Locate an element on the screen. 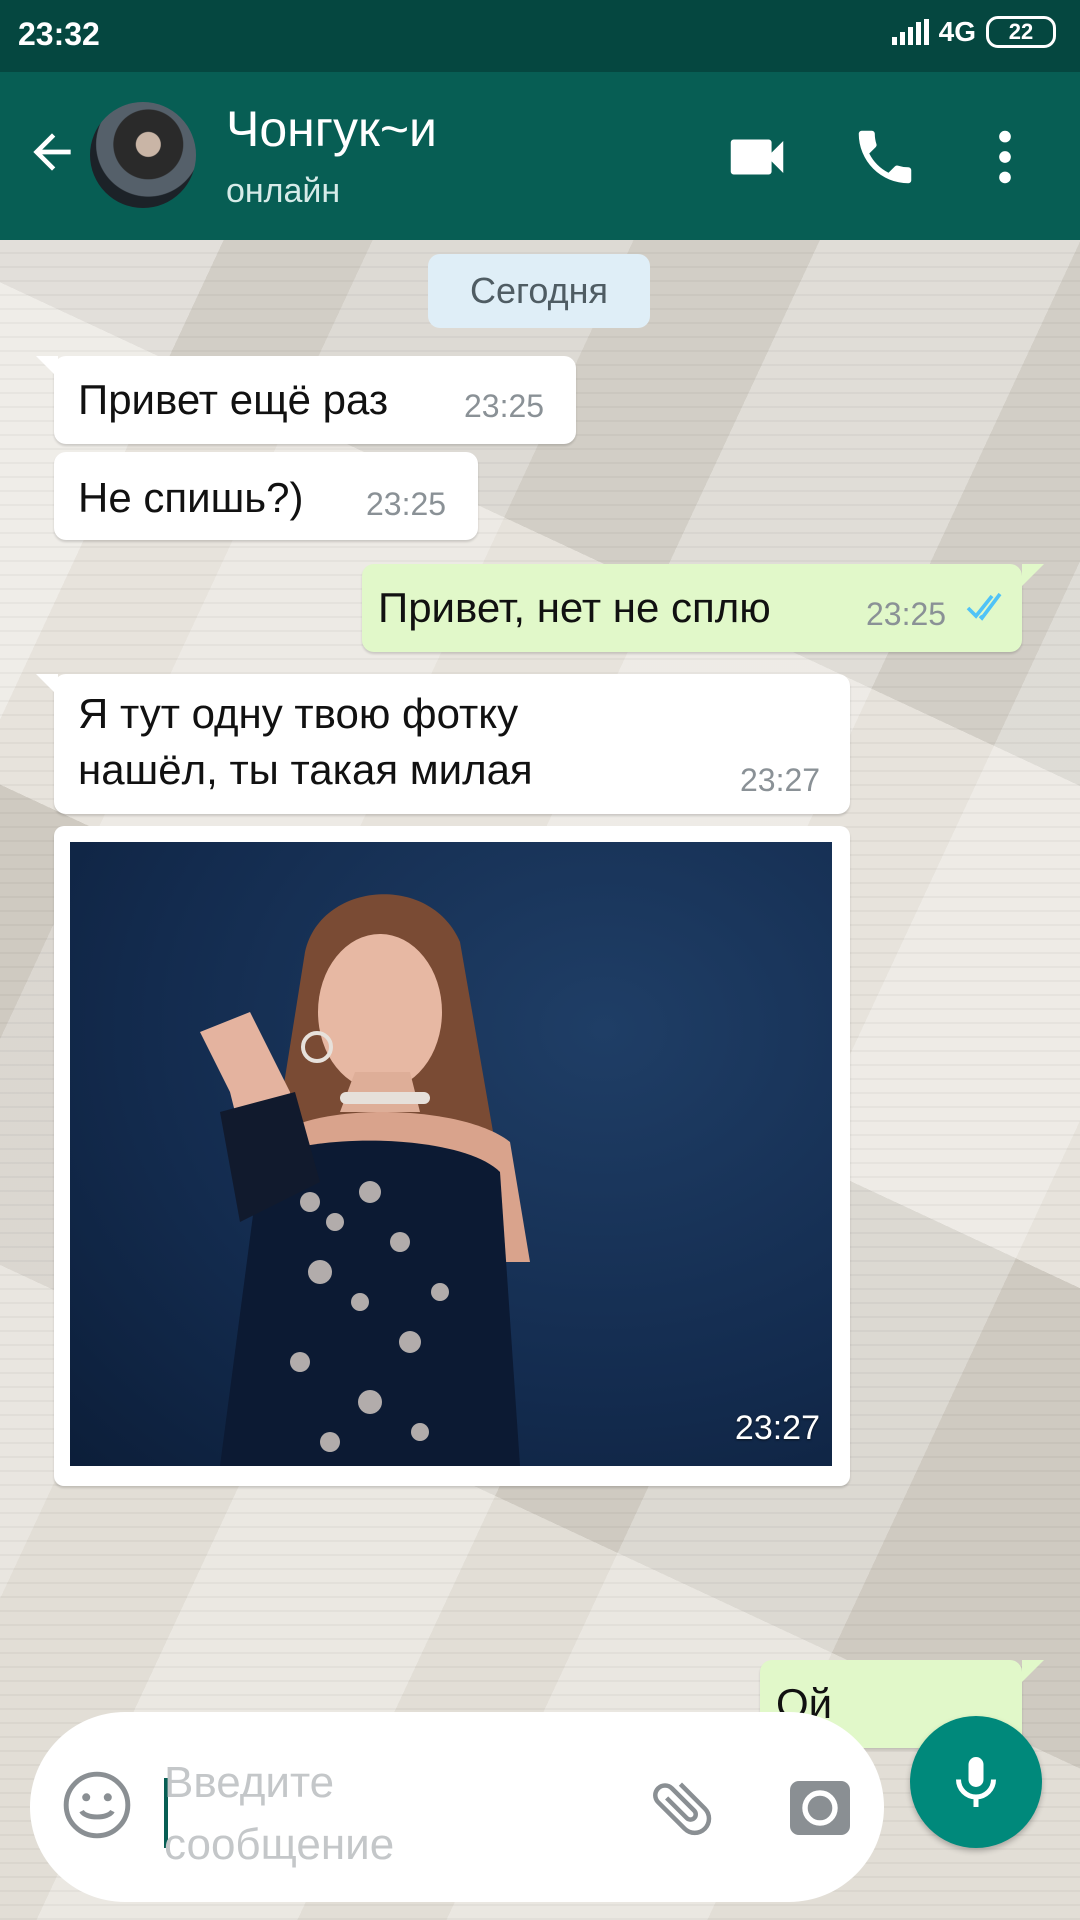 This screenshot has width=1080, height=1920. message-text-line: Я тут одну твою фотку is located at coordinates (298, 713).